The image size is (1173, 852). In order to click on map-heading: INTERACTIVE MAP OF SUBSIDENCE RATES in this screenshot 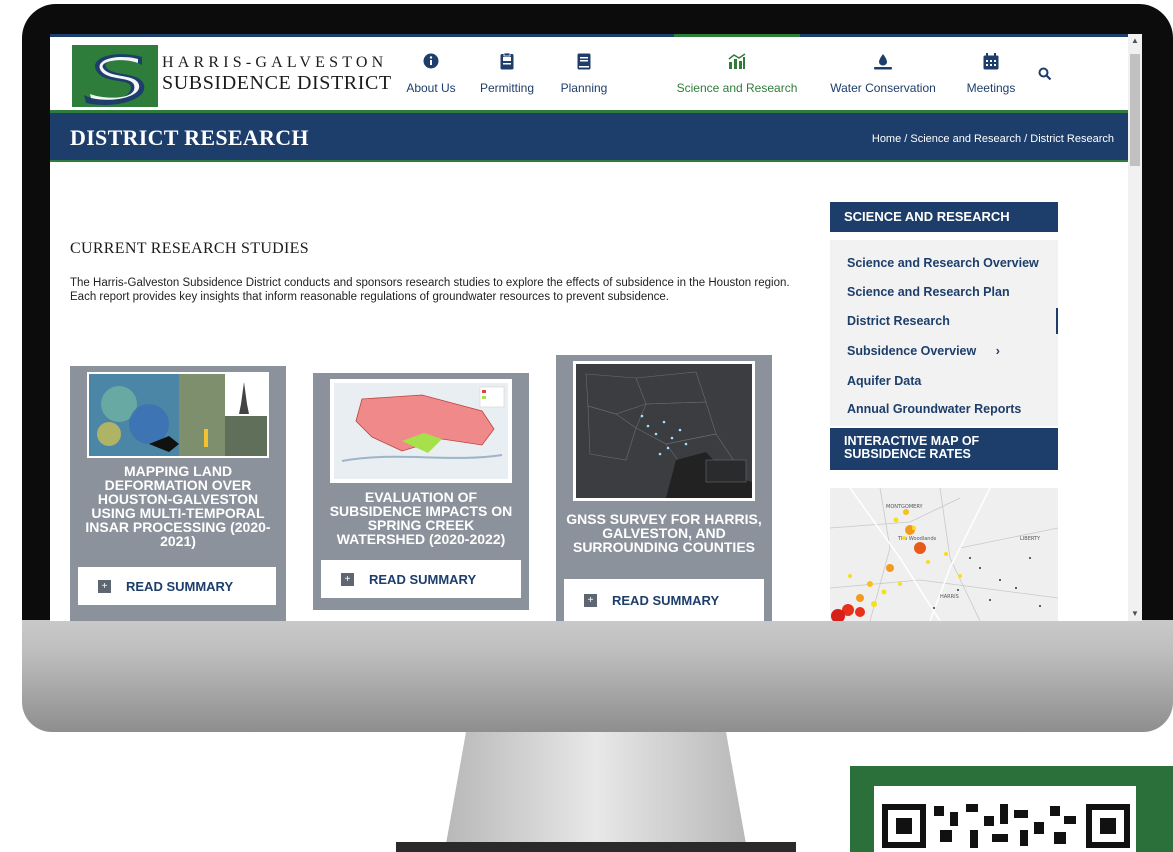, I will do `click(944, 449)`.